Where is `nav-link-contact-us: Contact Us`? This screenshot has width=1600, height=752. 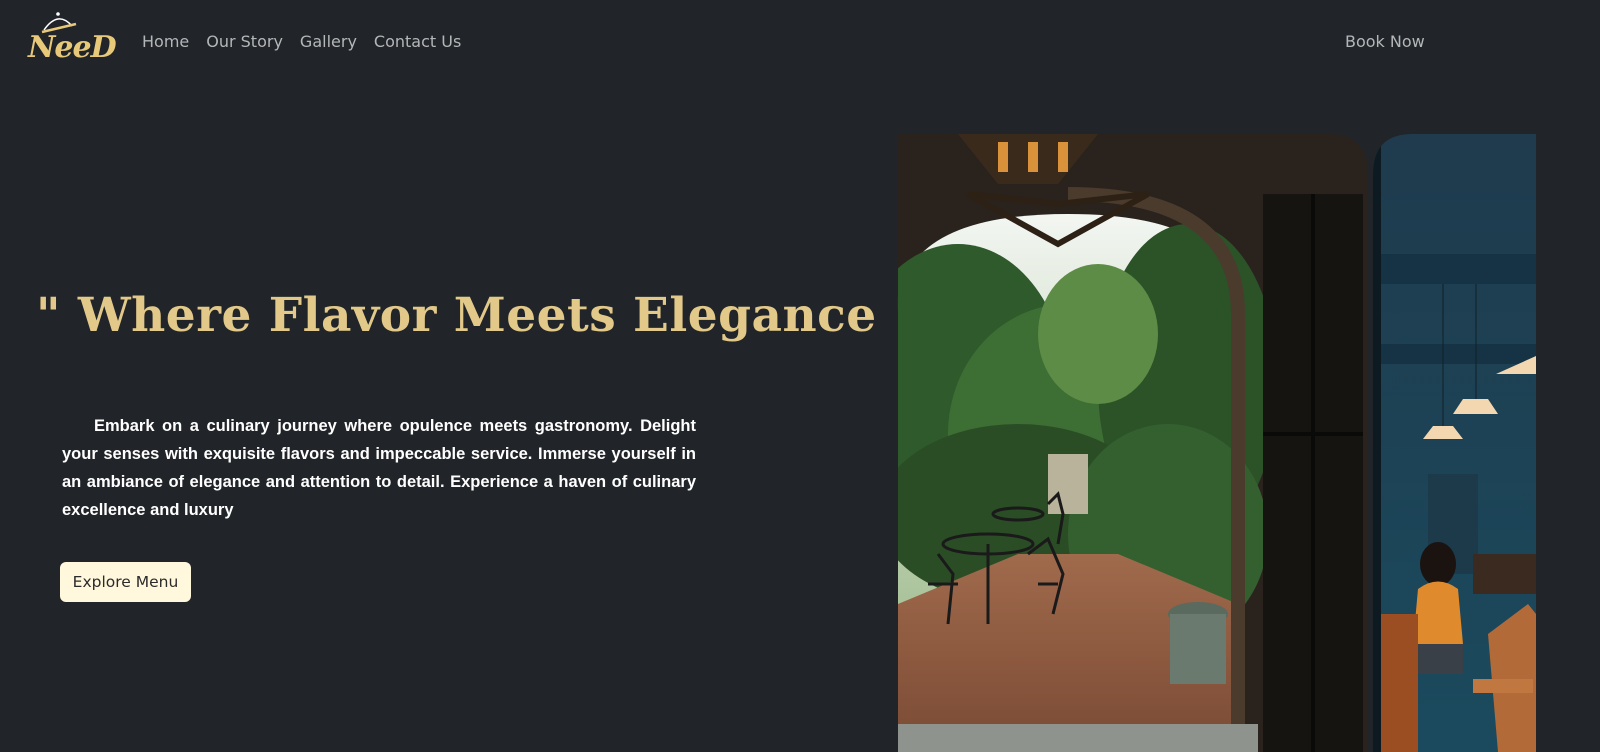 nav-link-contact-us: Contact Us is located at coordinates (417, 41).